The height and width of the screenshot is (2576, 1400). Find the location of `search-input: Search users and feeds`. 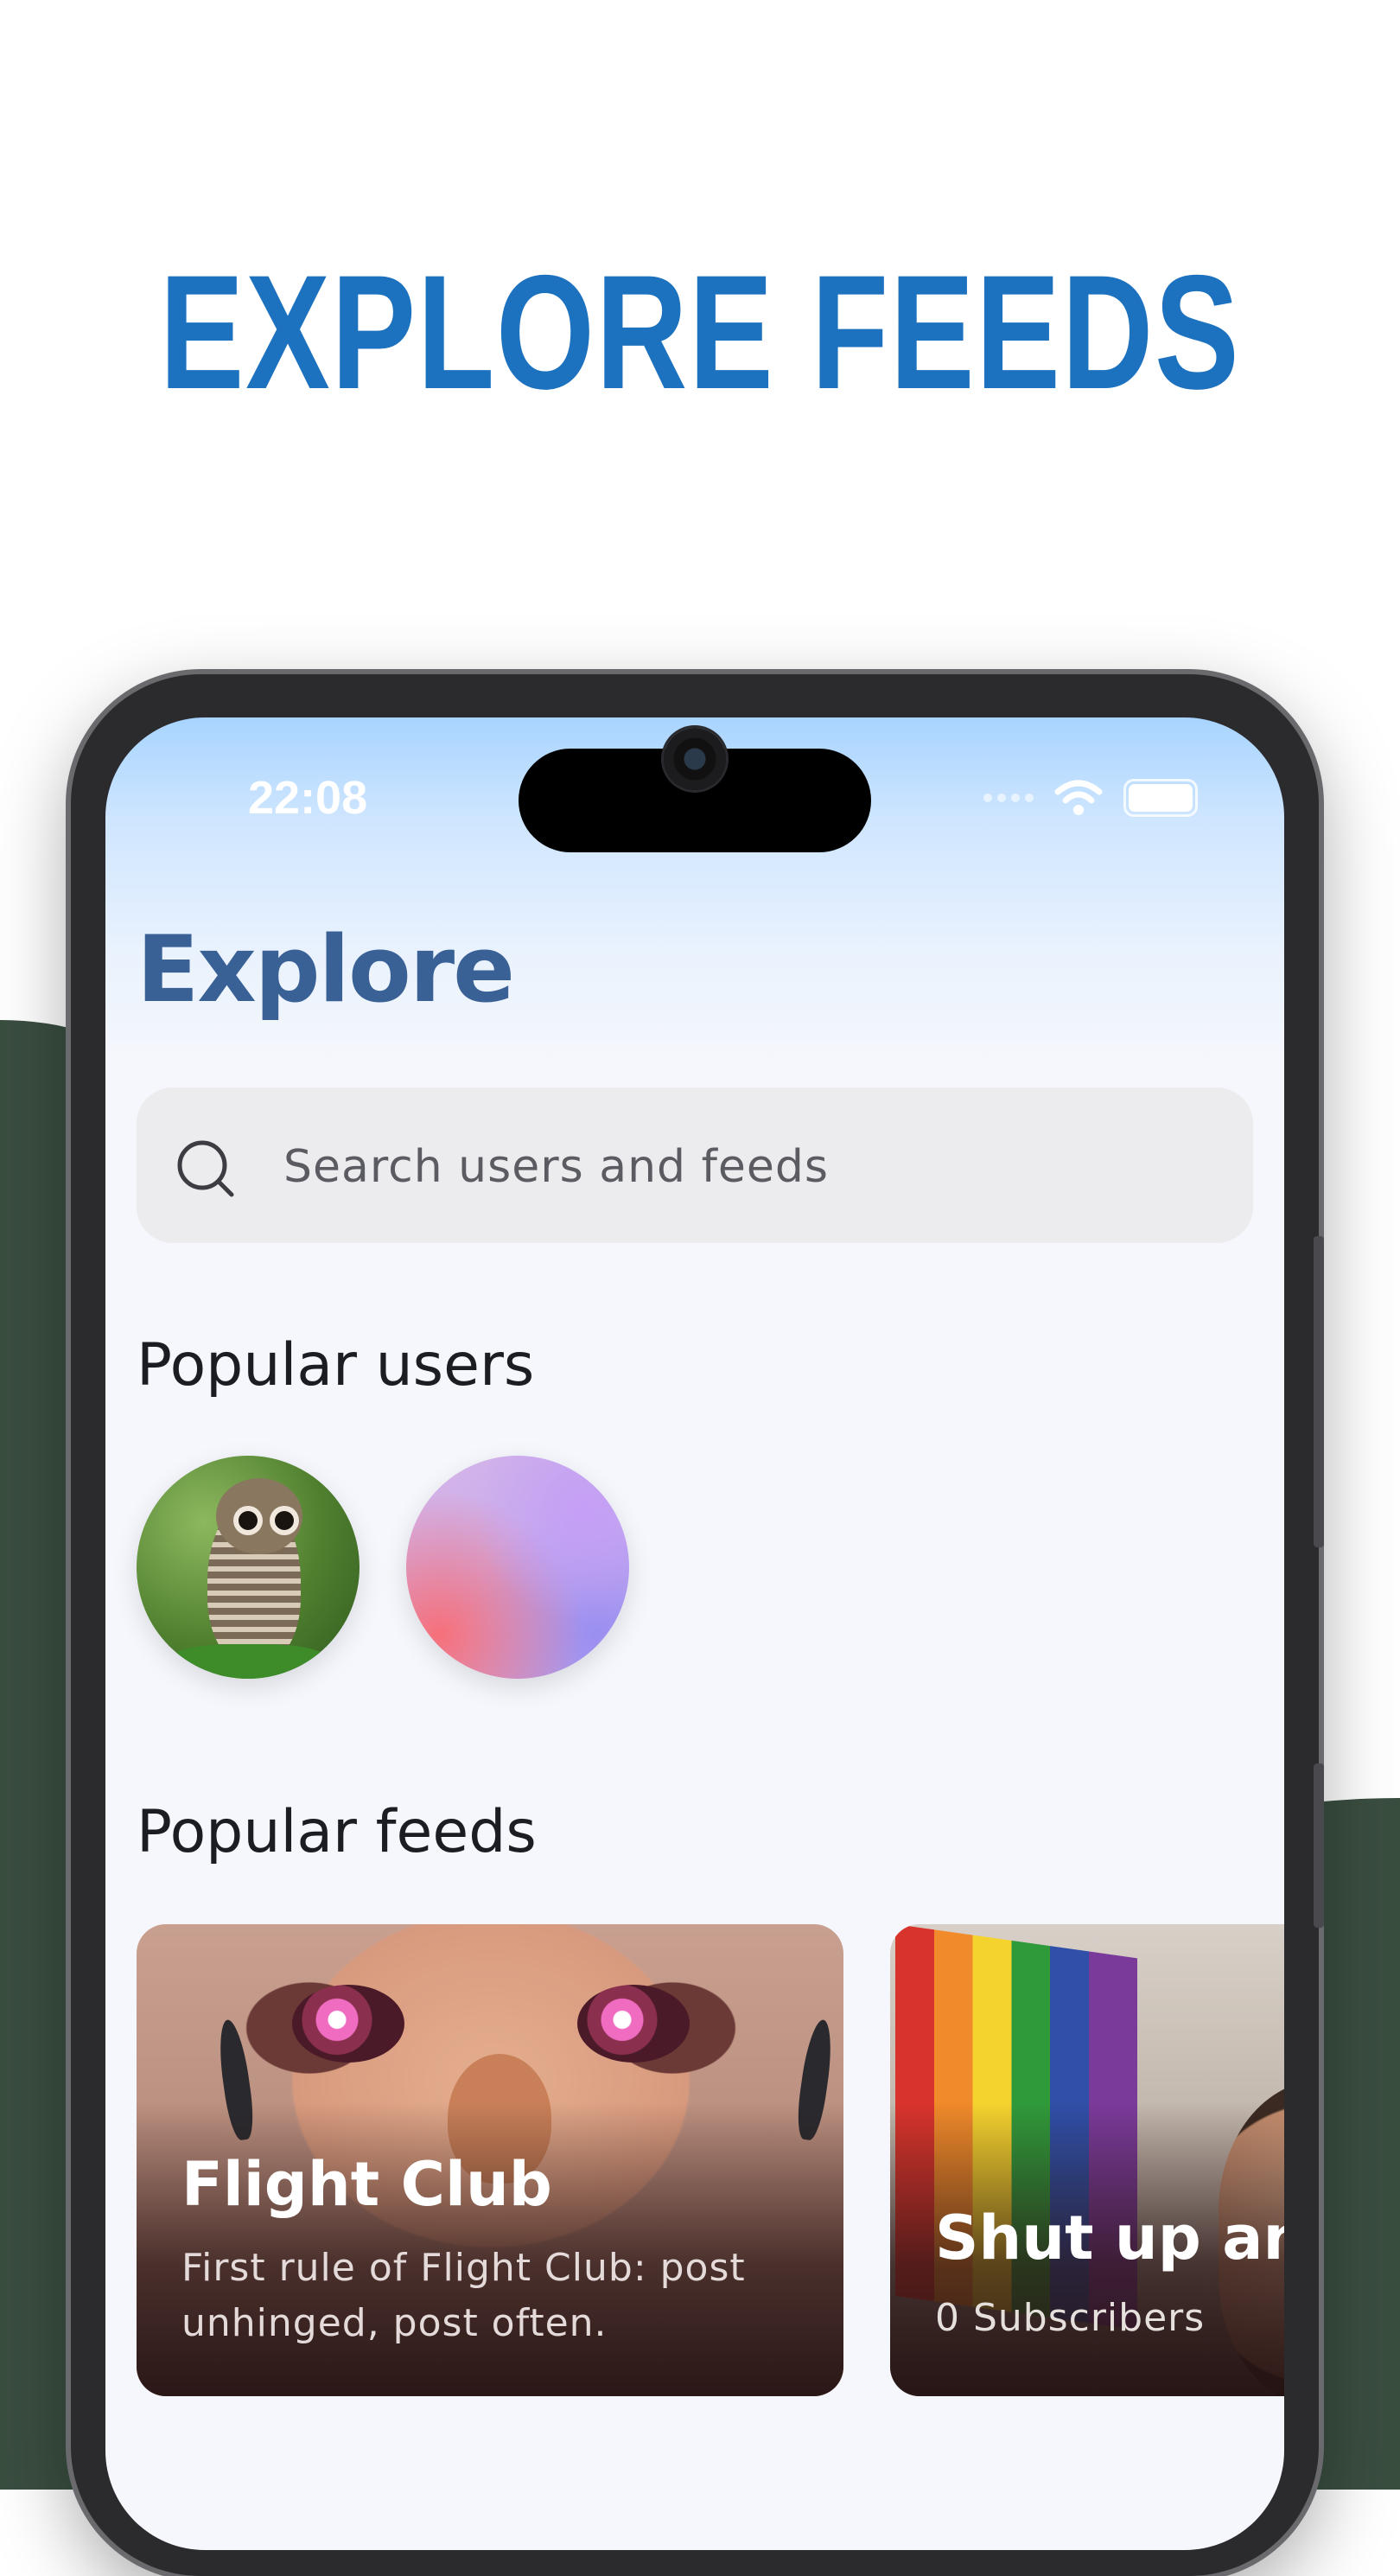

search-input: Search users and feeds is located at coordinates (695, 1165).